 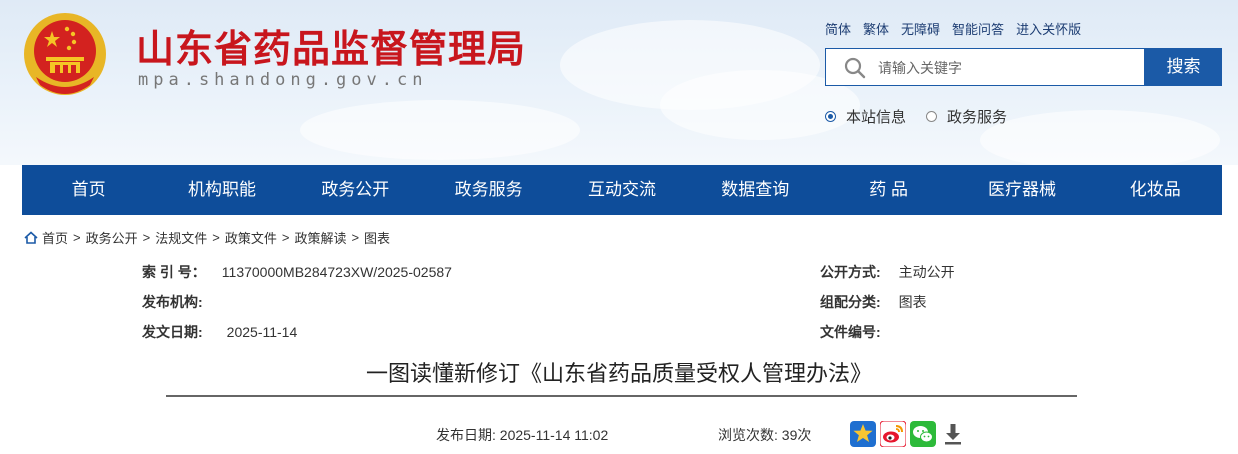 I want to click on meta-date-value: 2025-11-14, so click(x=262, y=332).